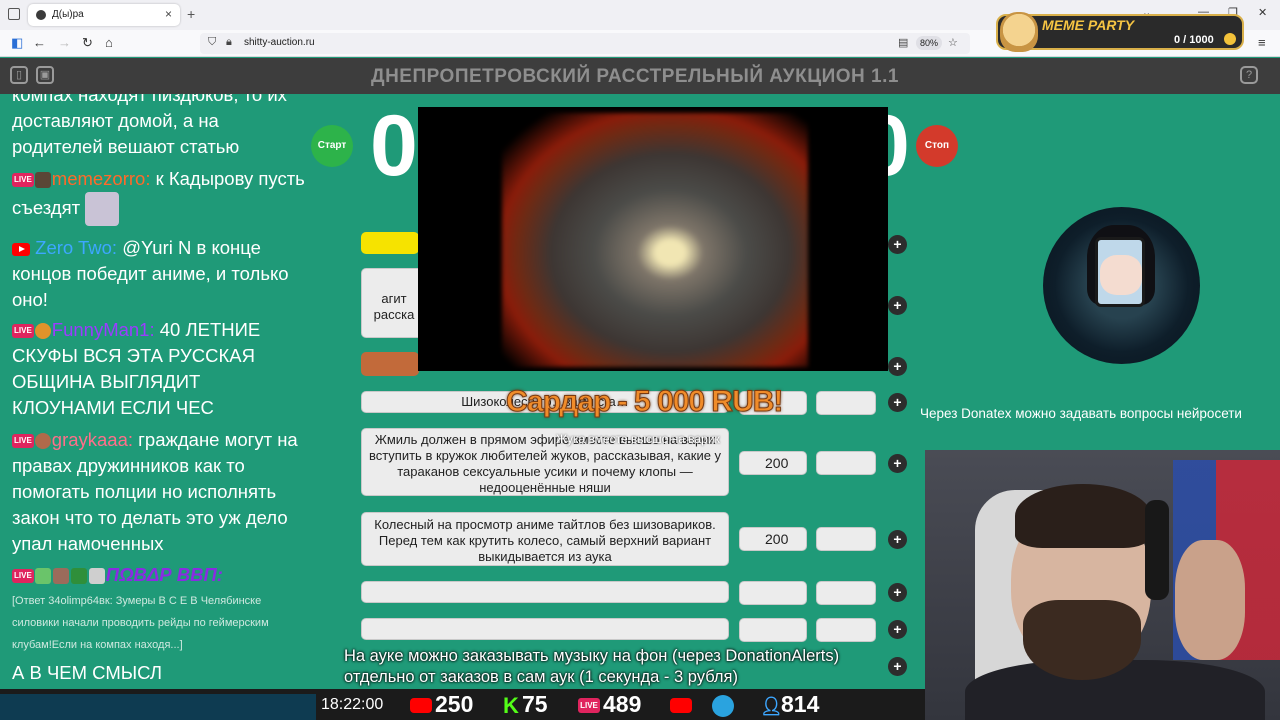 The image size is (1280, 720). What do you see at coordinates (191, 14) in the screenshot?
I see `new-tab-button: +` at bounding box center [191, 14].